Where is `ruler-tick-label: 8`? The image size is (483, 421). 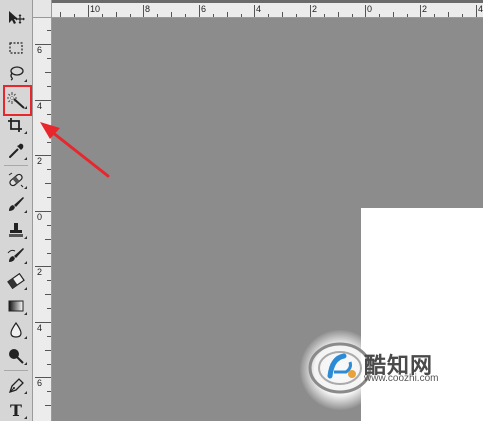
ruler-tick-label: 8 is located at coordinates (148, 9).